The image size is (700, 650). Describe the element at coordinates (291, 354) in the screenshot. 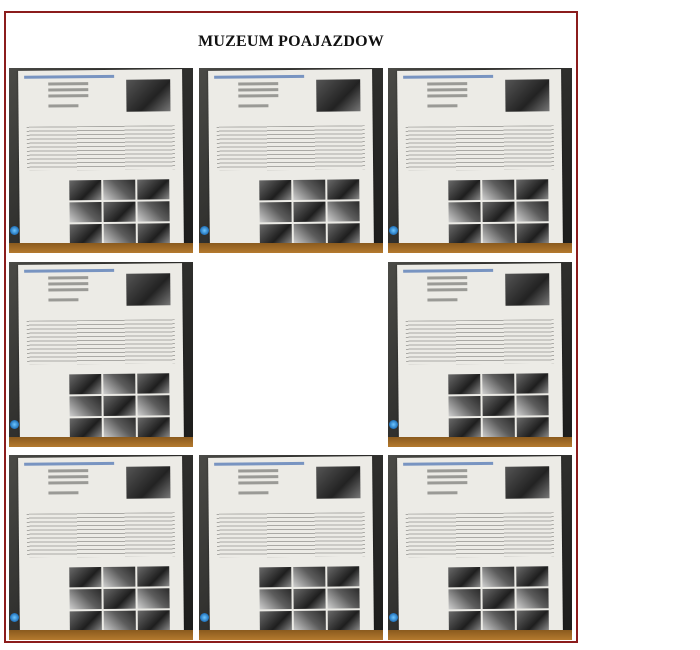

I see `gallery-thumbnail-5-empty` at that location.